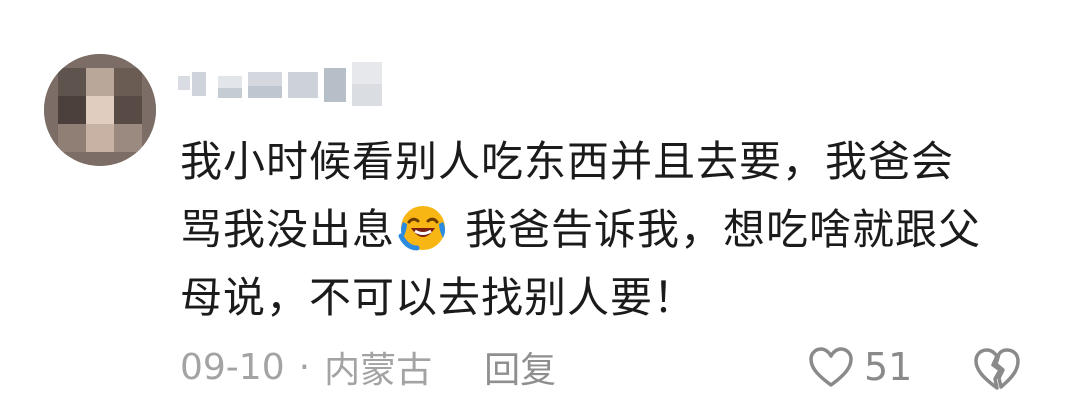 The width and height of the screenshot is (1080, 404). What do you see at coordinates (860, 367) in the screenshot?
I see `like-button: 51` at bounding box center [860, 367].